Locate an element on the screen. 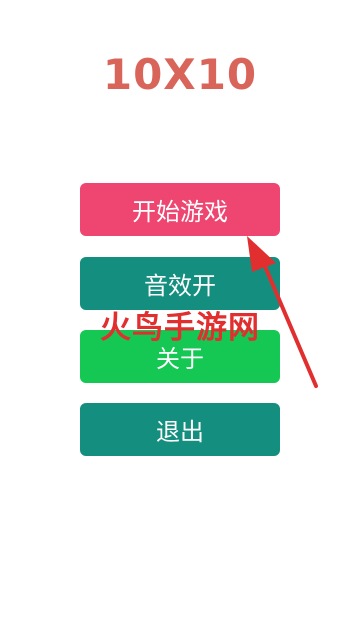 This screenshot has height=639, width=360. start-game-button: 开始游戏 is located at coordinates (180, 209).